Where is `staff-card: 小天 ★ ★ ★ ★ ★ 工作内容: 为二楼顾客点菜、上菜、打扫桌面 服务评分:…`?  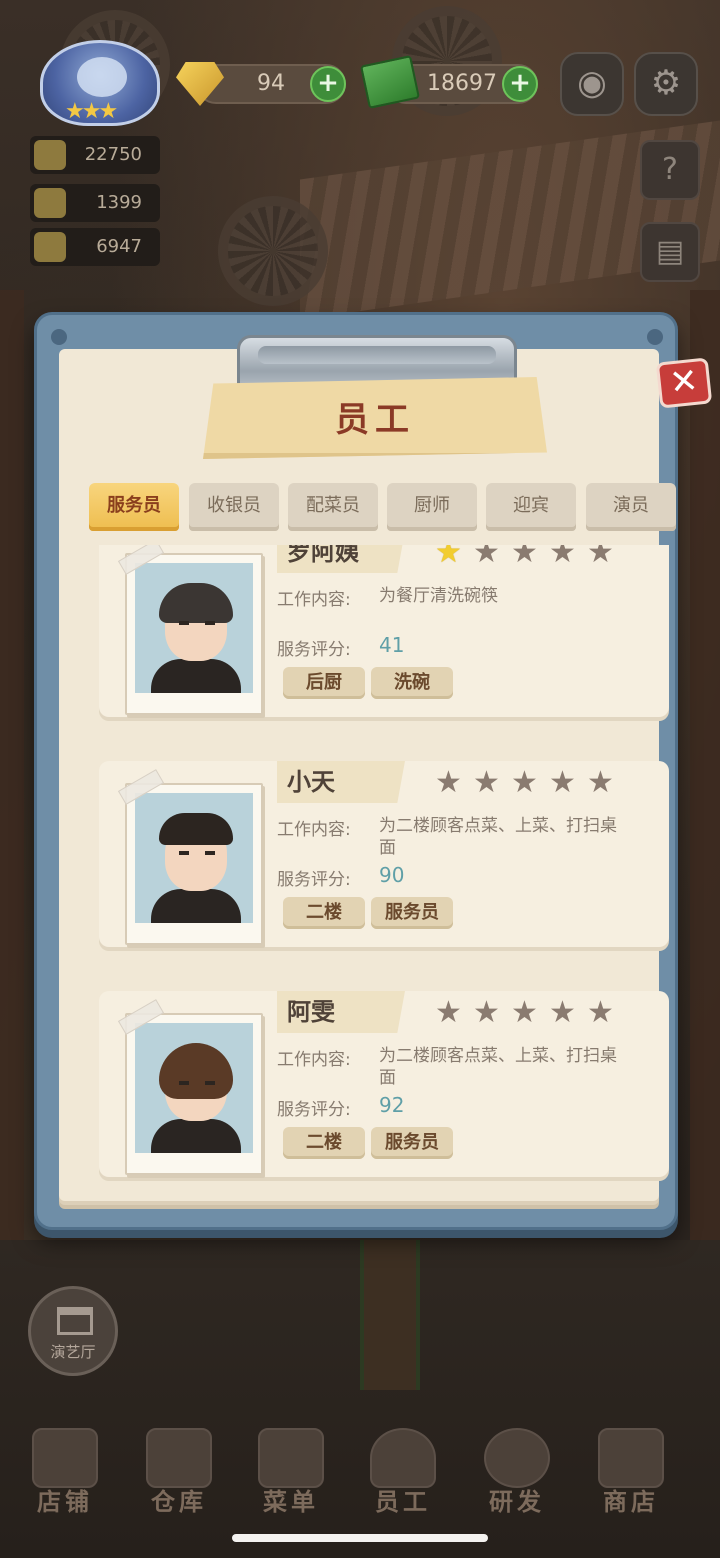 staff-card: 小天 ★ ★ ★ ★ ★ 工作内容: 为二楼顾客点菜、上菜、打扫桌面 服务评分:… is located at coordinates (384, 854).